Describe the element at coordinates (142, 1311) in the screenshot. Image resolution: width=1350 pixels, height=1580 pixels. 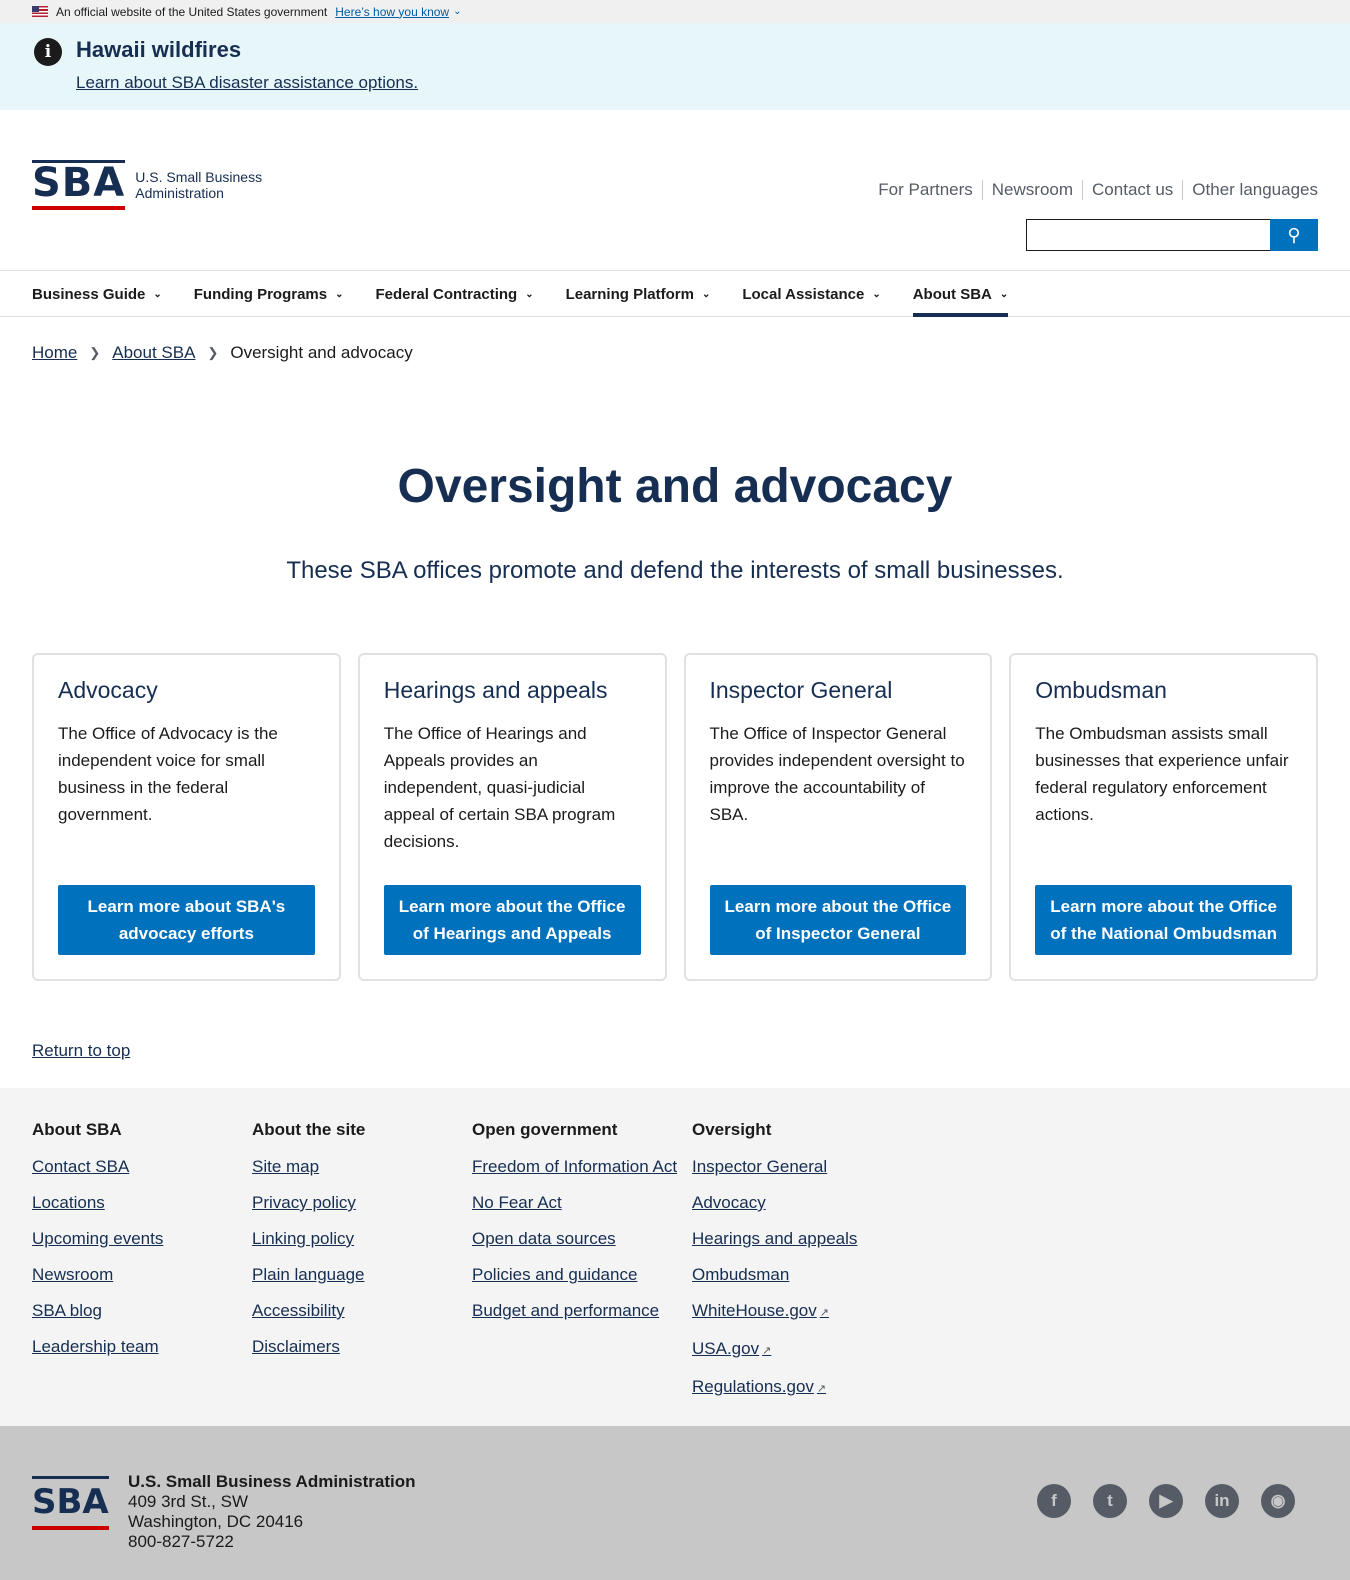
I see `footer-link: SBA blog` at that location.